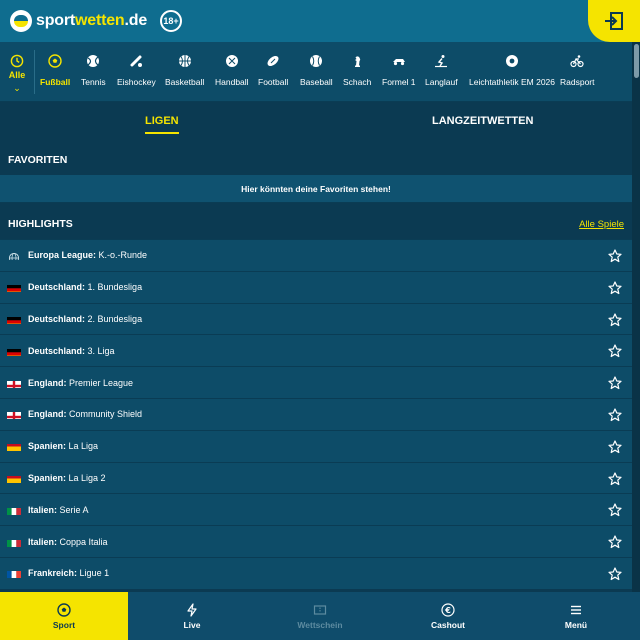 Image resolution: width=640 pixels, height=640 pixels. I want to click on nav-divider, so click(34, 72).